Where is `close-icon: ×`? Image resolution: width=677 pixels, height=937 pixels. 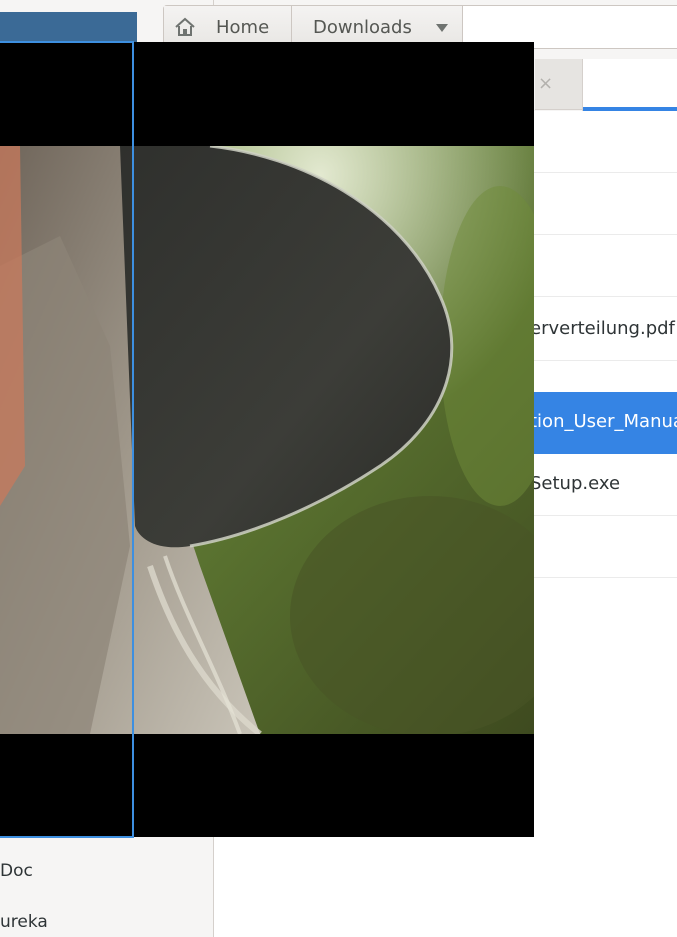
close-icon: × is located at coordinates (545, 83).